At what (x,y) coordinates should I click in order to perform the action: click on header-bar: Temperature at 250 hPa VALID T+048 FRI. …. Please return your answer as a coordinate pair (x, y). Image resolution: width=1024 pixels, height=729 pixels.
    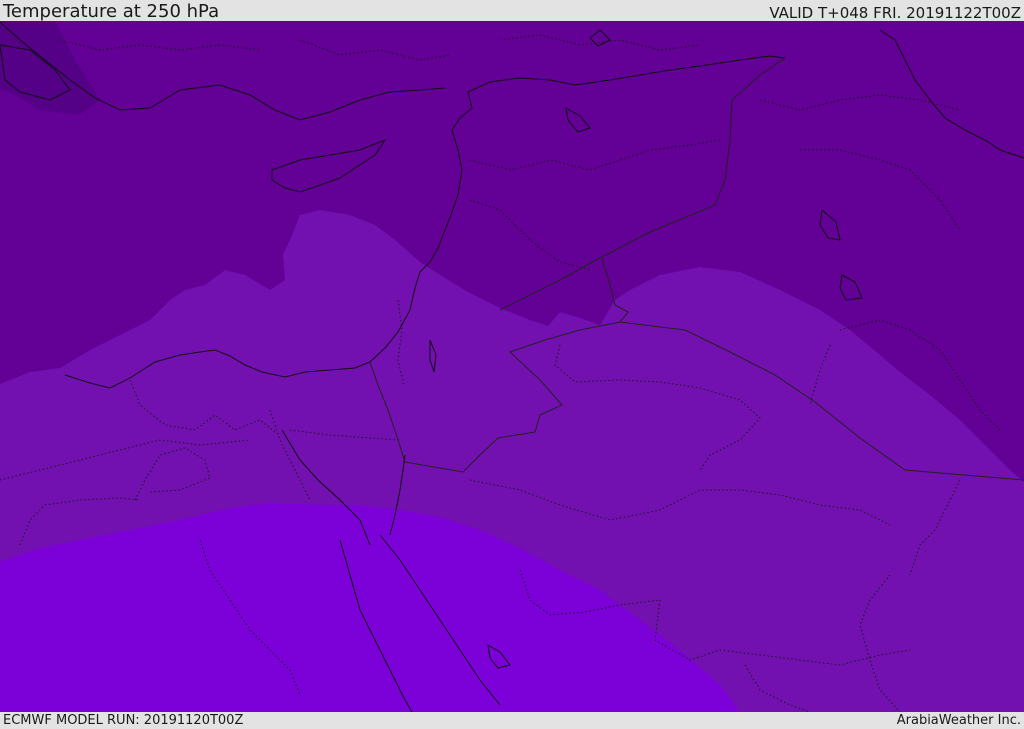
    Looking at the image, I should click on (512, 10).